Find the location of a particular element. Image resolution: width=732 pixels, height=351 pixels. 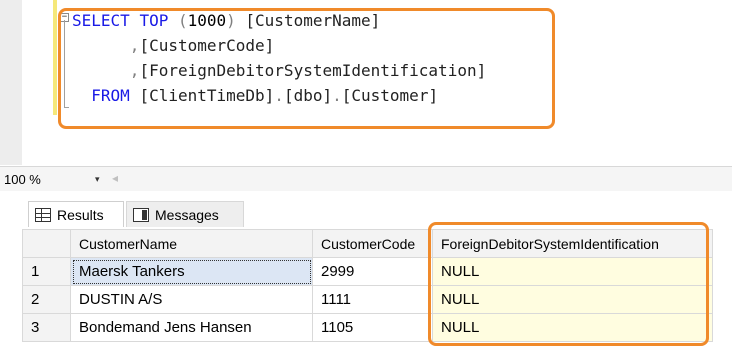

zoom-bar: 100 % ▾ ◂ is located at coordinates (366, 179).